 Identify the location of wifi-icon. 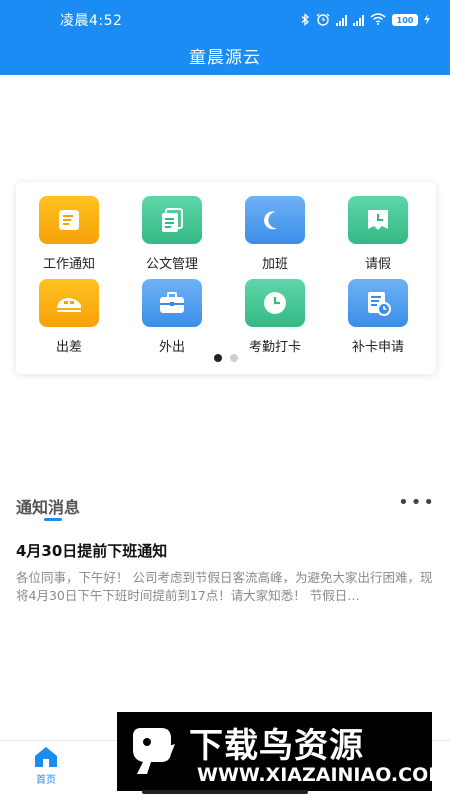
(378, 20).